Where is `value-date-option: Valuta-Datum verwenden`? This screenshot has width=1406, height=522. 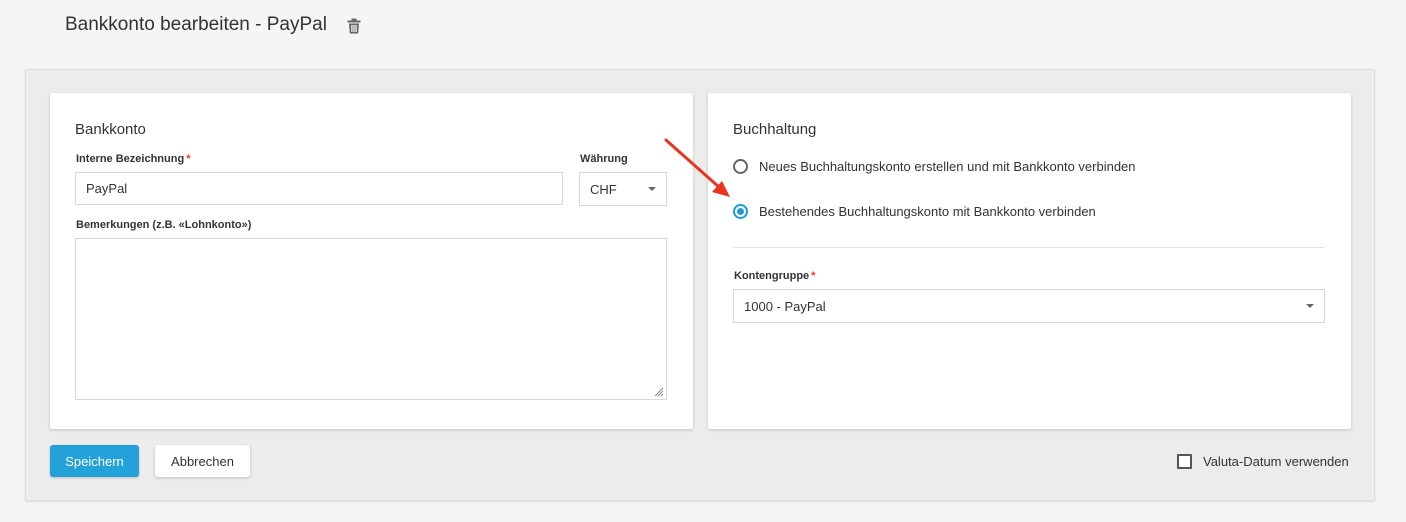
value-date-option: Valuta-Datum verwenden is located at coordinates (1263, 461).